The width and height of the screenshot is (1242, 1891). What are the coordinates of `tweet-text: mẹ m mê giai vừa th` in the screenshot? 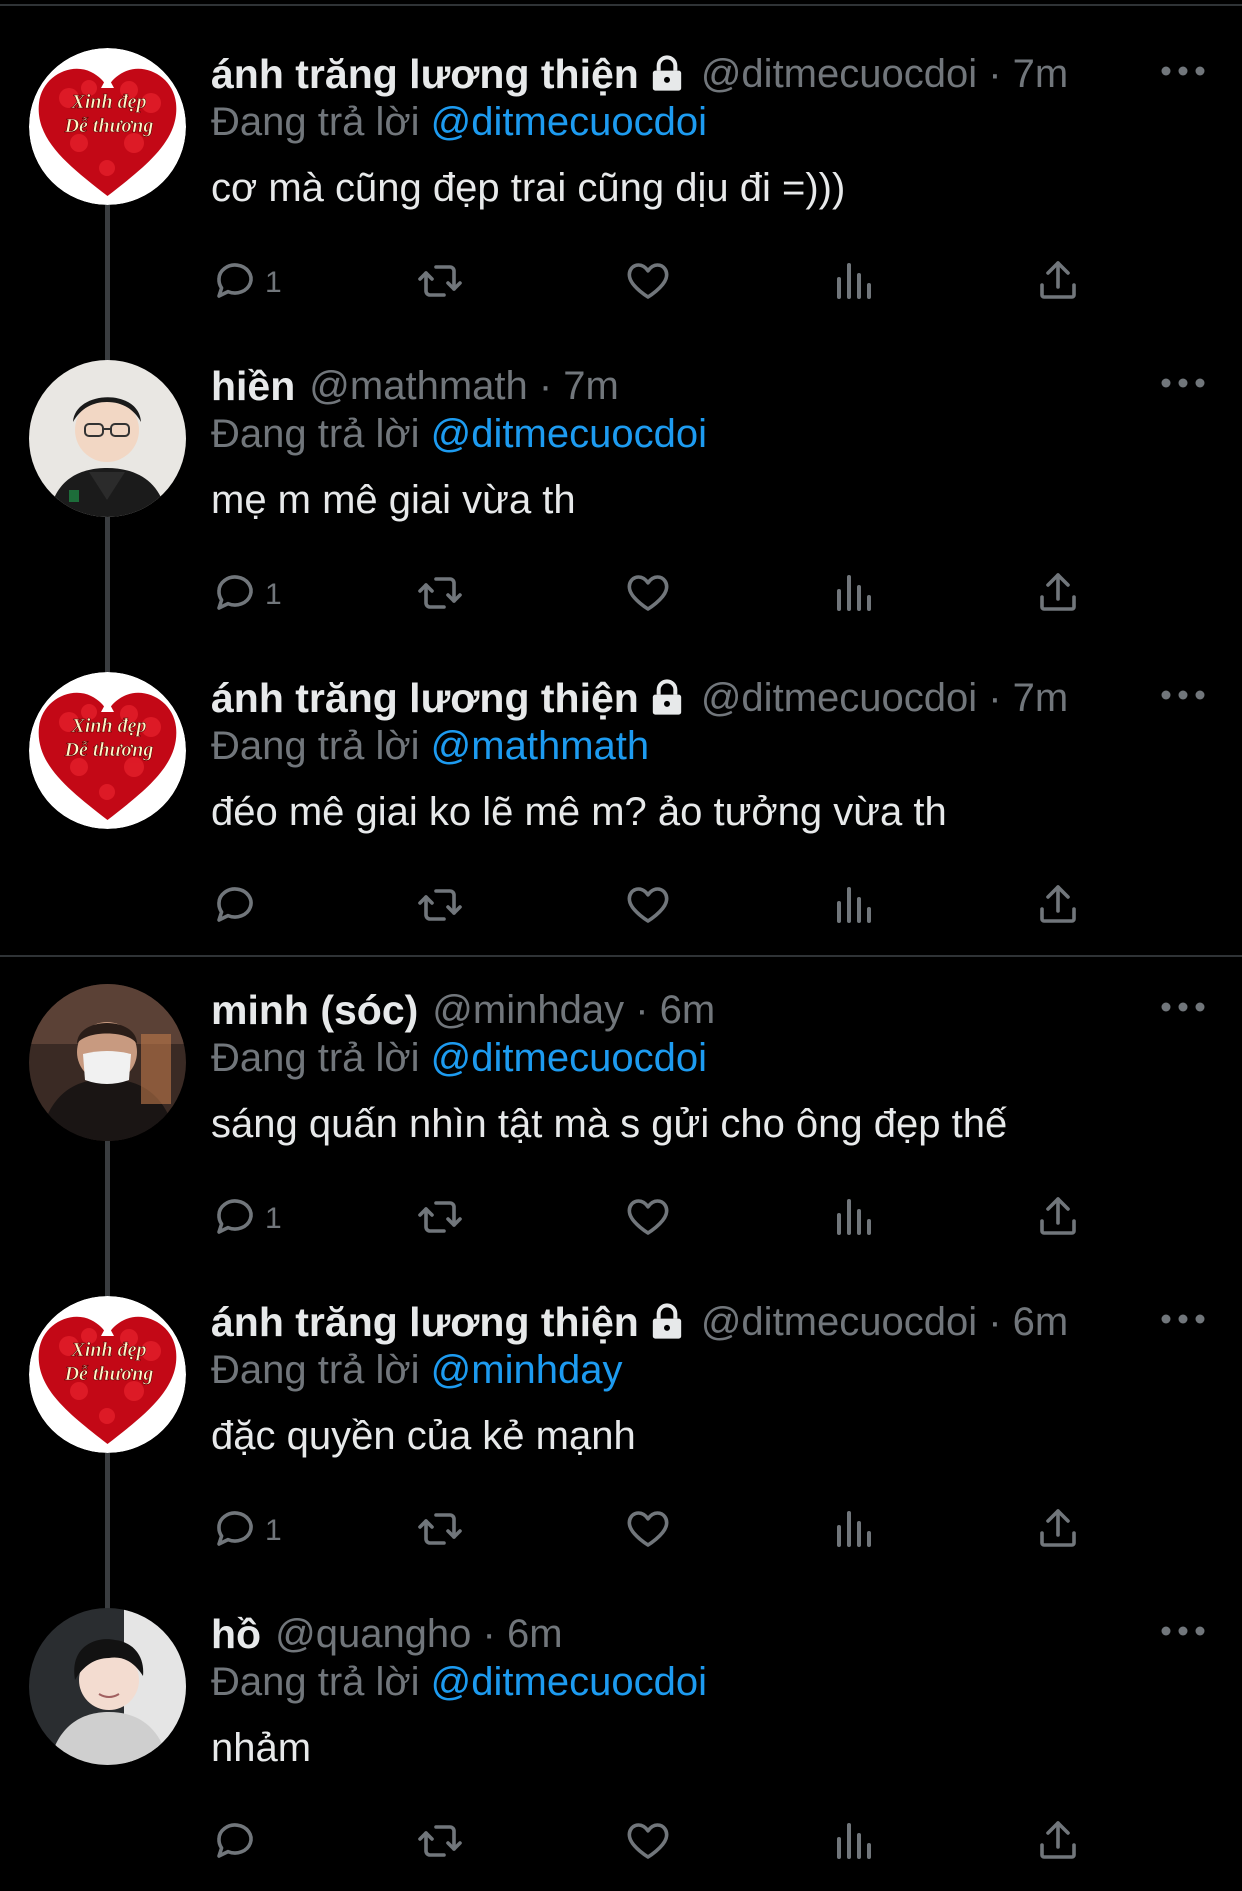 It's located at (393, 500).